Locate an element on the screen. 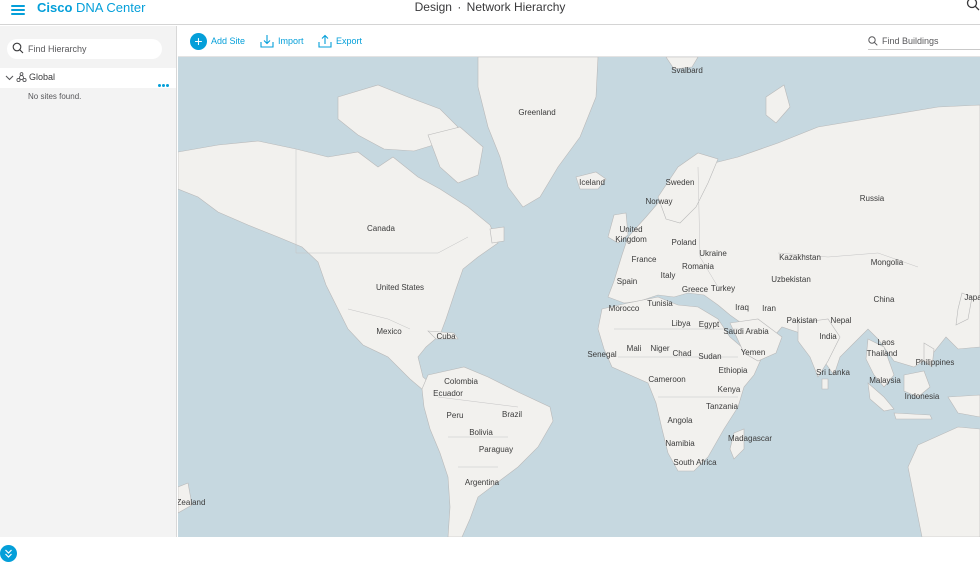  label-poland: Poland is located at coordinates (684, 242).